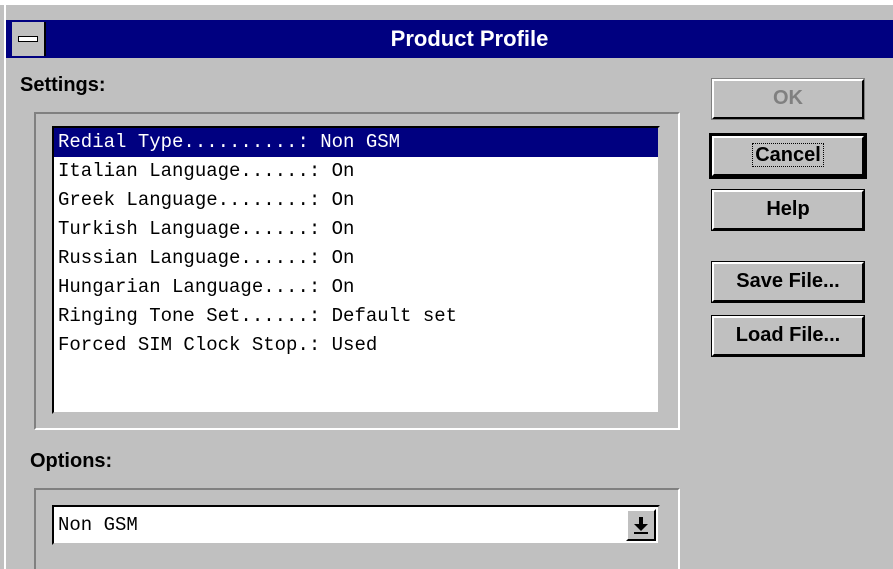 The image size is (893, 569). I want to click on list-item: Greek Language........: On, so click(356, 200).